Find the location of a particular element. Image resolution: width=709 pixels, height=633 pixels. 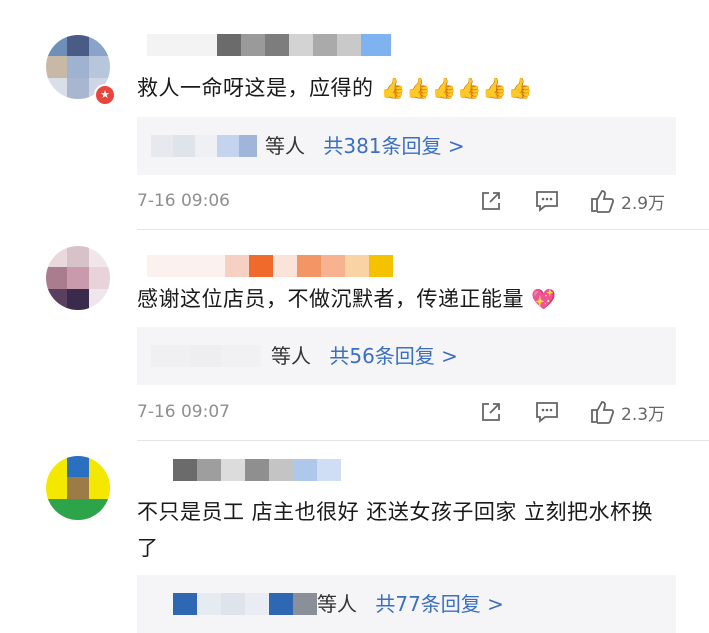

comment-meta: 7-16 09:07 2.3万 is located at coordinates (407, 412).